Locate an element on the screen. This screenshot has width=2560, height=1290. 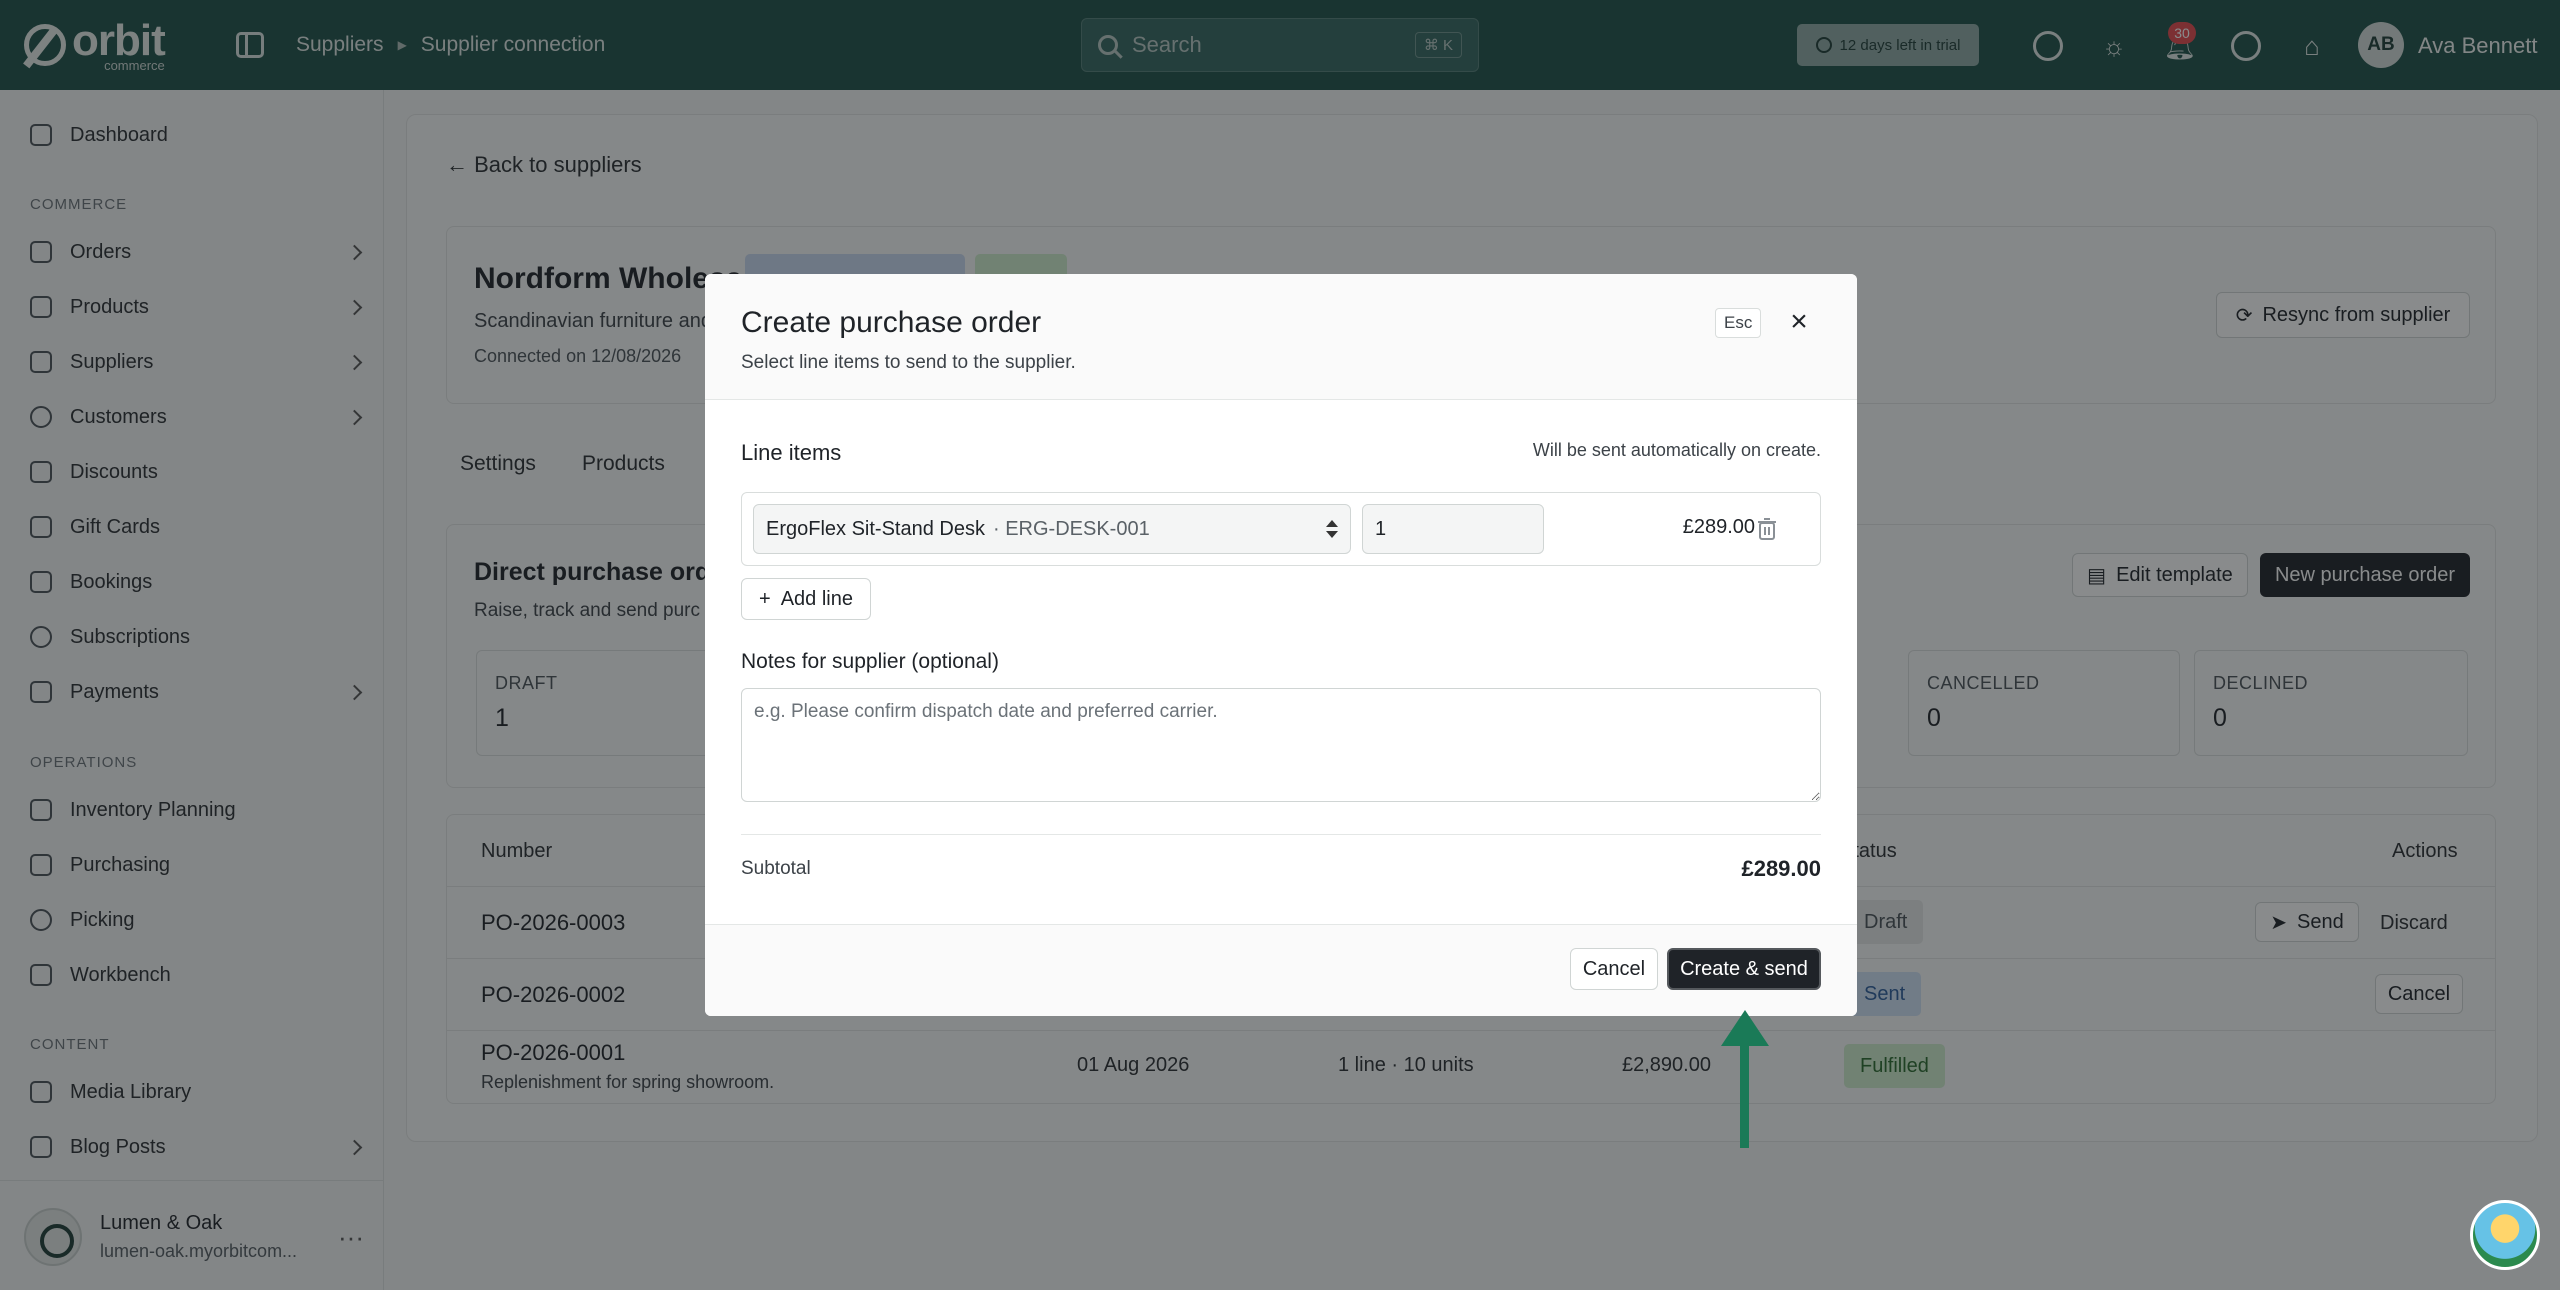
line-items-label: Line items is located at coordinates (791, 452).